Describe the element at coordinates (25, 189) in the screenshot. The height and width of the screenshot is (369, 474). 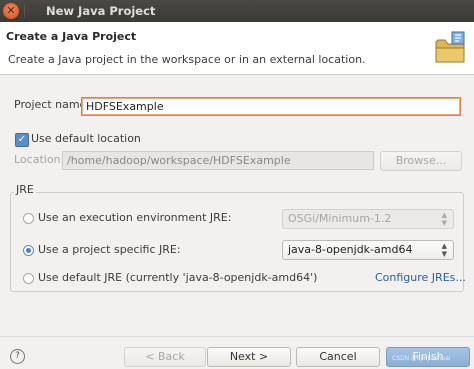
I see `jre-group-label: JRE` at that location.